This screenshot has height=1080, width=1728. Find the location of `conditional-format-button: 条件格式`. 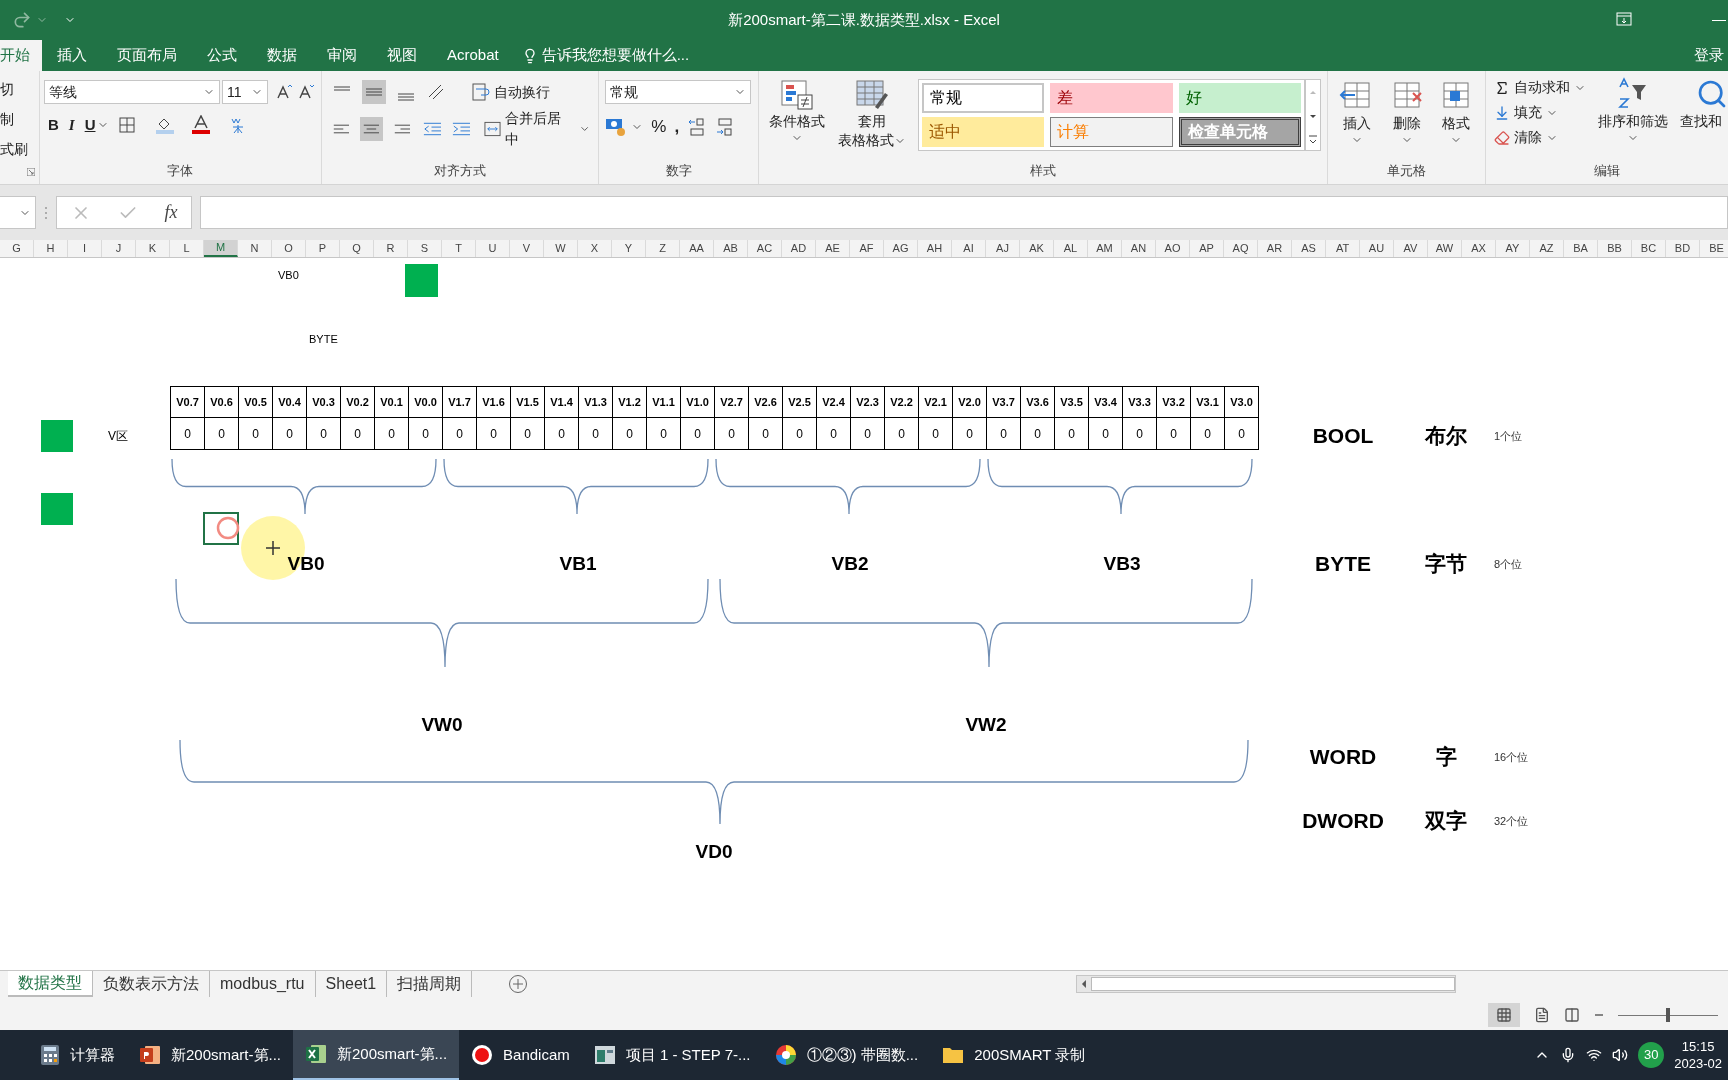

conditional-format-button: 条件格式 is located at coordinates (797, 131).